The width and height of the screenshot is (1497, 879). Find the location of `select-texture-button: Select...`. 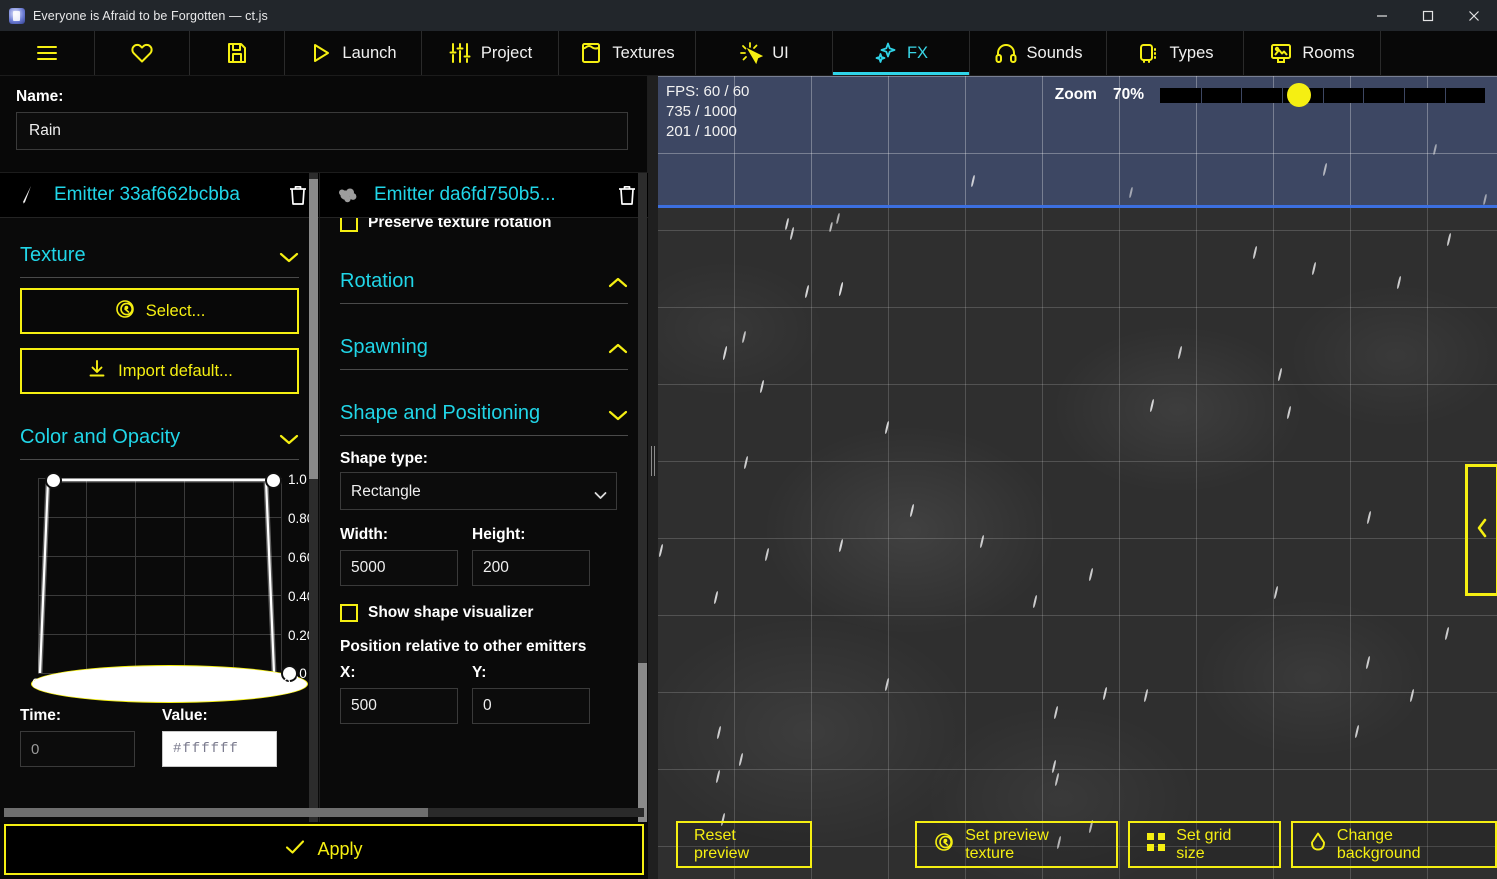

select-texture-button: Select... is located at coordinates (159, 311).